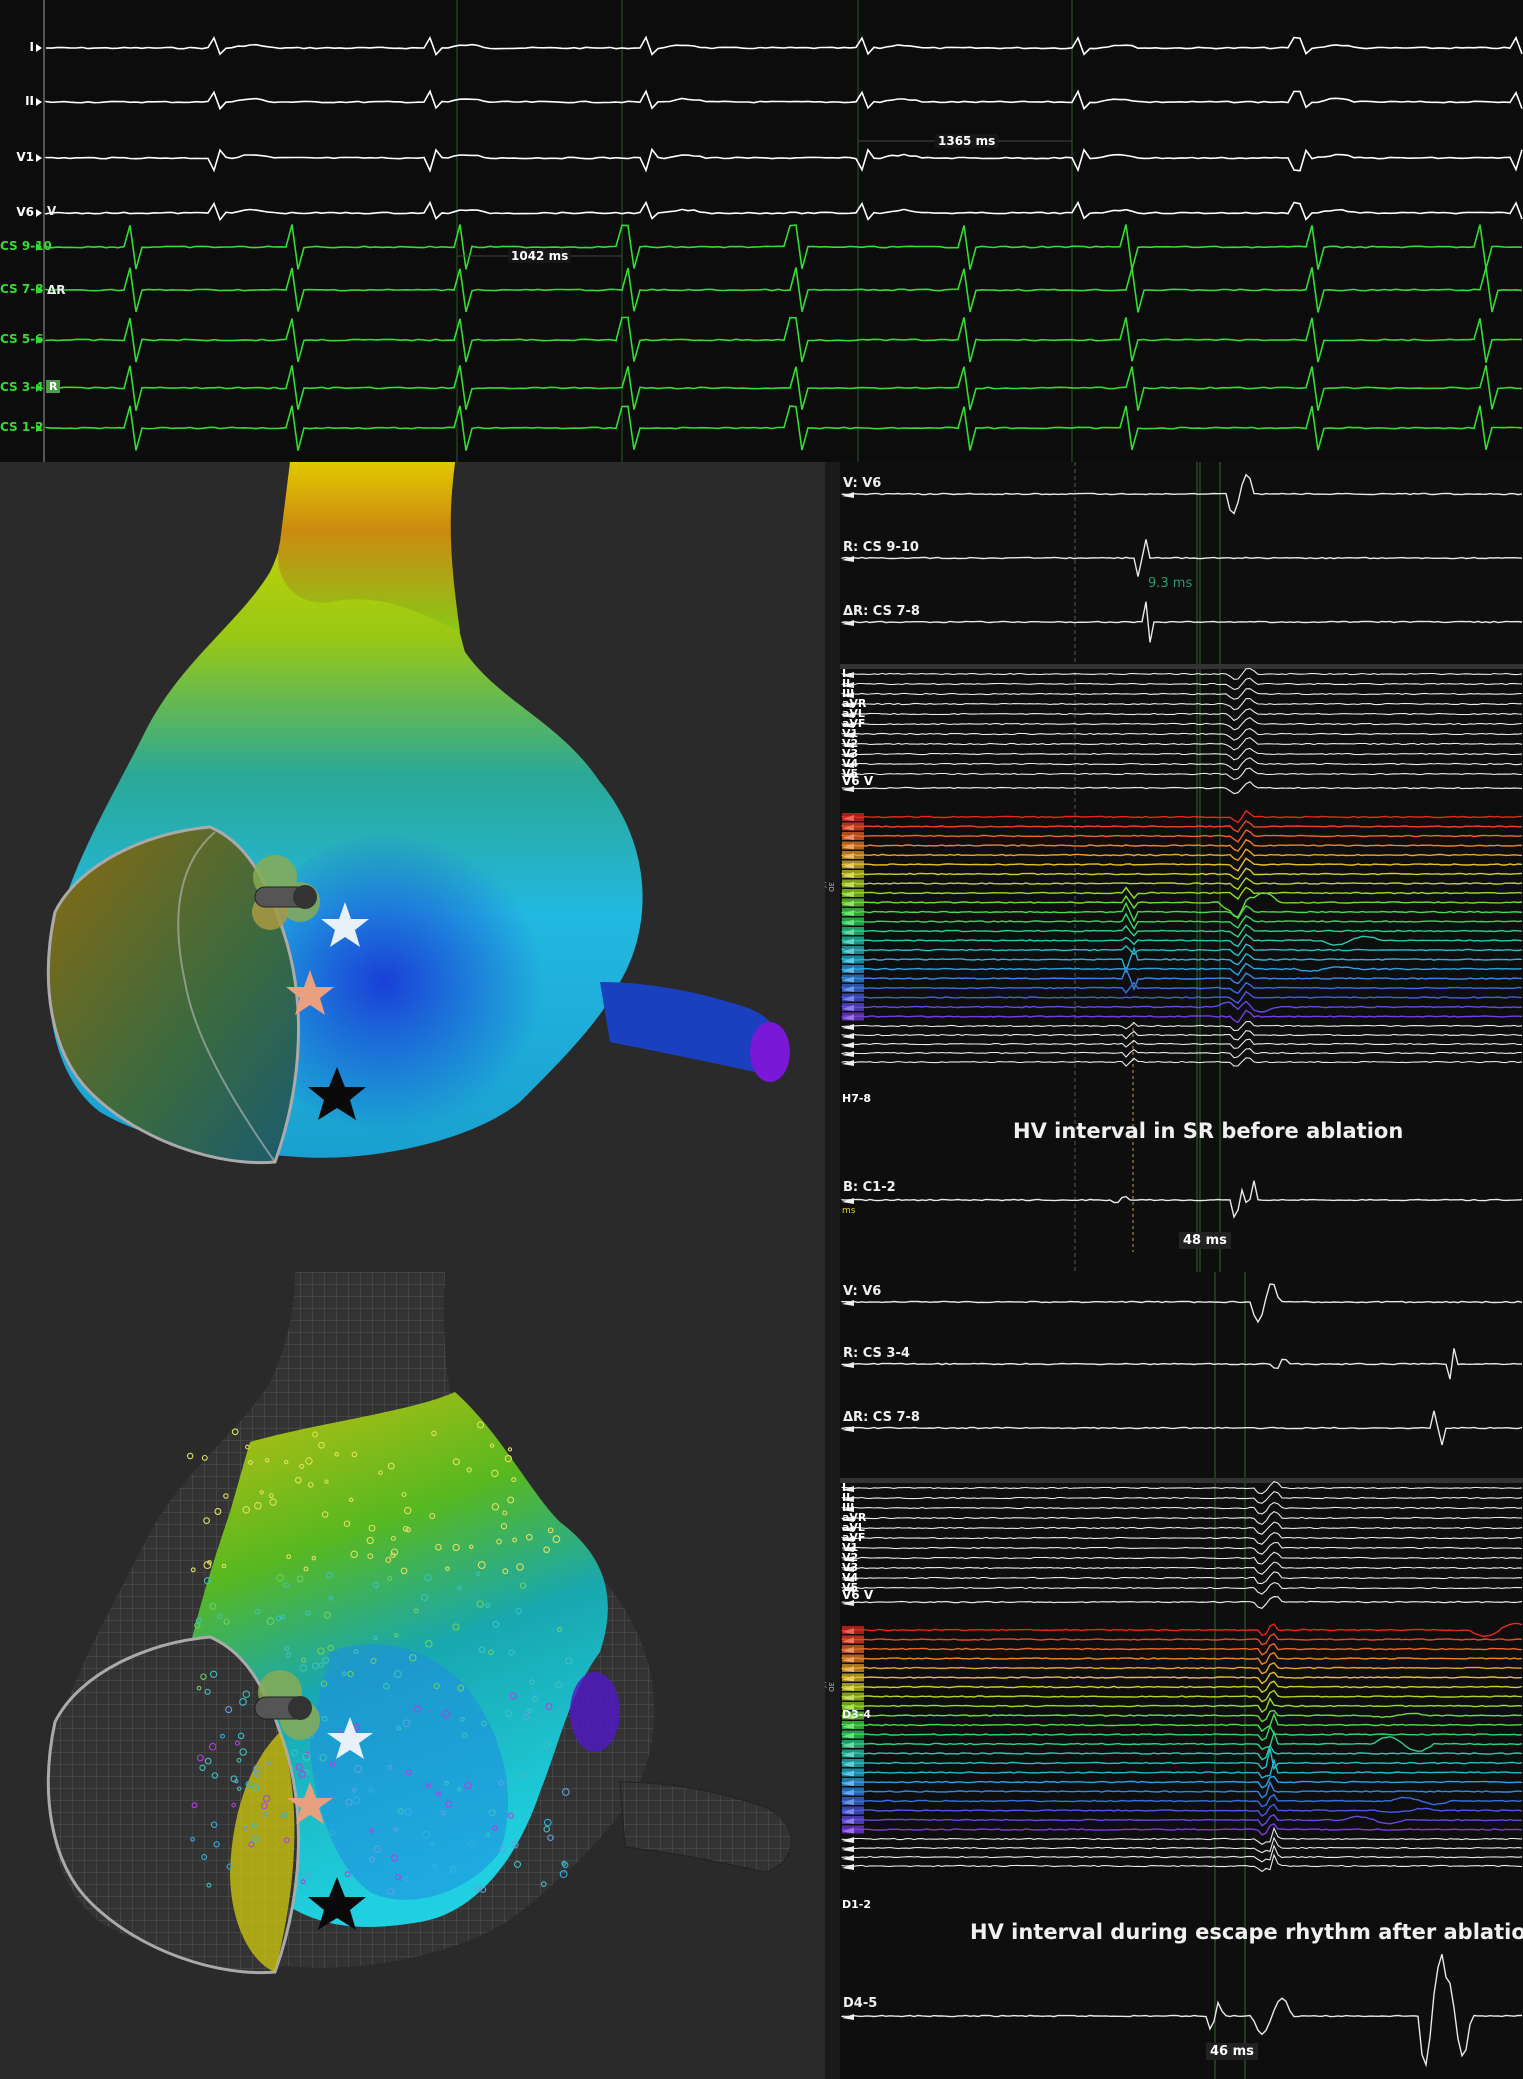  Describe the element at coordinates (52, 211) in the screenshot. I see `marker-v: V` at that location.